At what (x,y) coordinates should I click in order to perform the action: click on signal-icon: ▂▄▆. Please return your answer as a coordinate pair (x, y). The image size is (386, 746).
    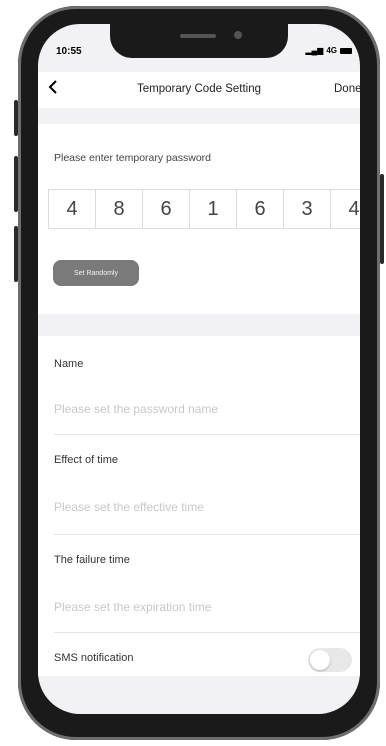
    Looking at the image, I should click on (314, 50).